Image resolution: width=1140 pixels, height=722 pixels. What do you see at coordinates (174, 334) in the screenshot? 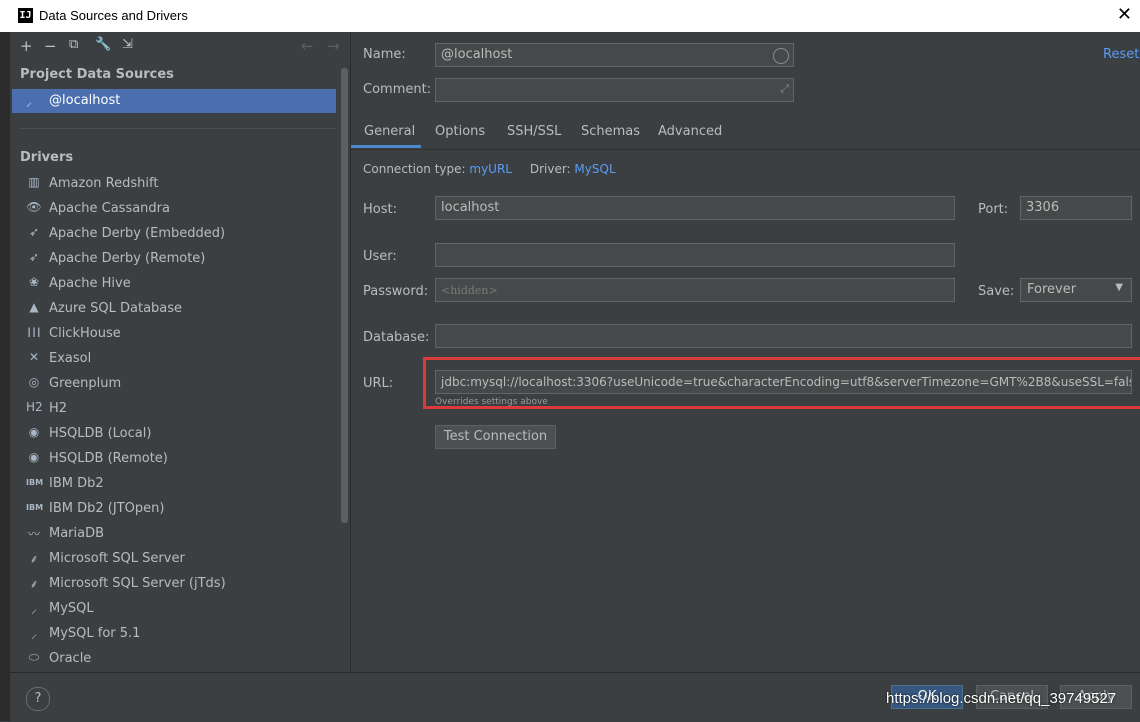
I see `driver-item: ┃┃┃ ClickHouse` at bounding box center [174, 334].